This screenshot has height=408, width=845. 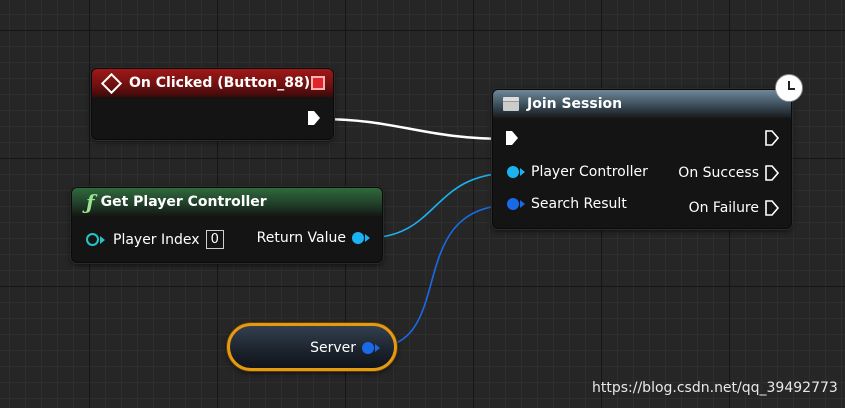 What do you see at coordinates (723, 208) in the screenshot?
I see `on-failure-label: On Failure` at bounding box center [723, 208].